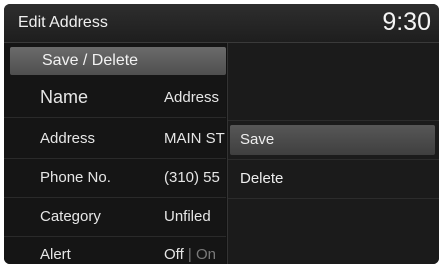  I want to click on field-label-alert: Alert, so click(55, 254).